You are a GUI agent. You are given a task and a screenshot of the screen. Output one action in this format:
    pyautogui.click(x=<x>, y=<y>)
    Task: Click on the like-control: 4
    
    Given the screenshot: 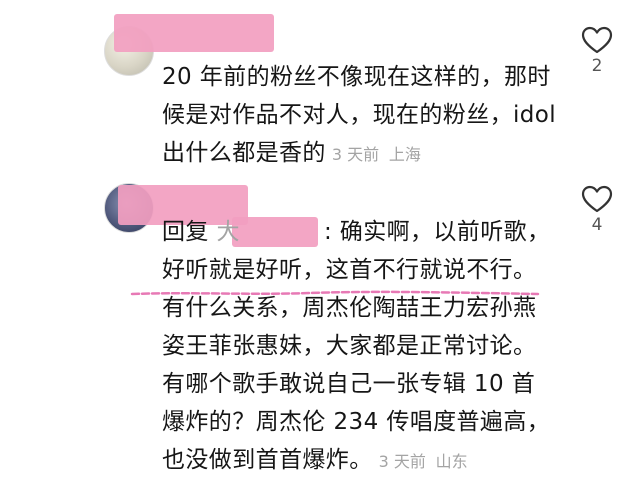 What is the action you would take?
    pyautogui.click(x=597, y=210)
    